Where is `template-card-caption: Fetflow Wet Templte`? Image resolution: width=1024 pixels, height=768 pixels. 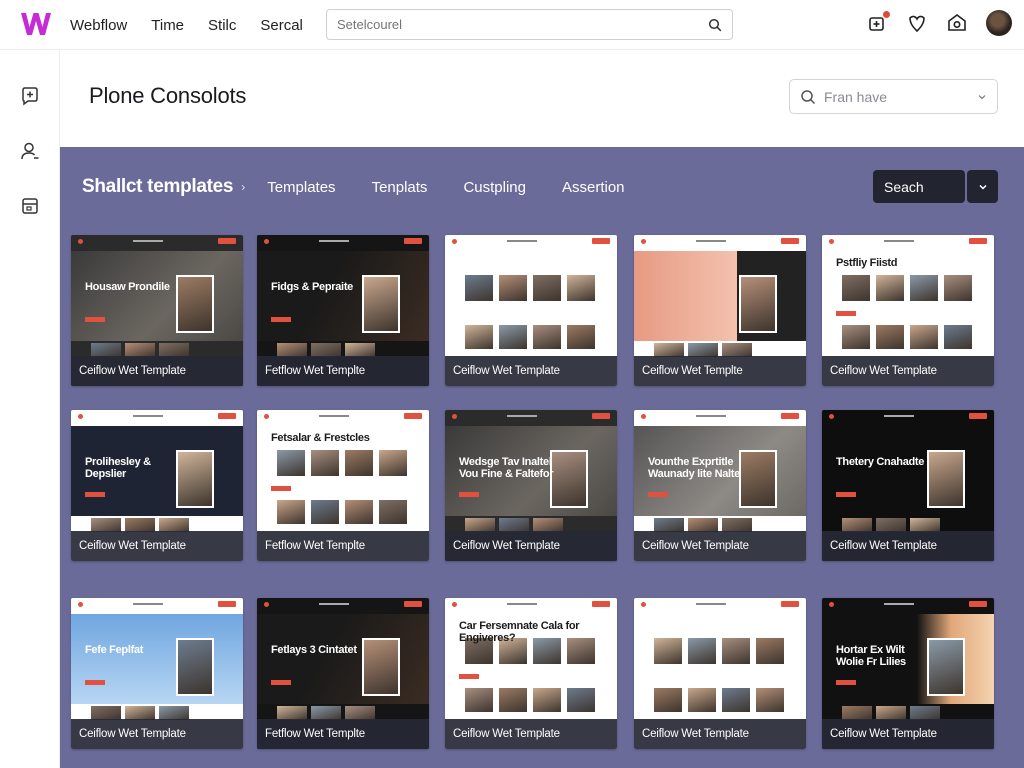 template-card-caption: Fetflow Wet Templte is located at coordinates (343, 734).